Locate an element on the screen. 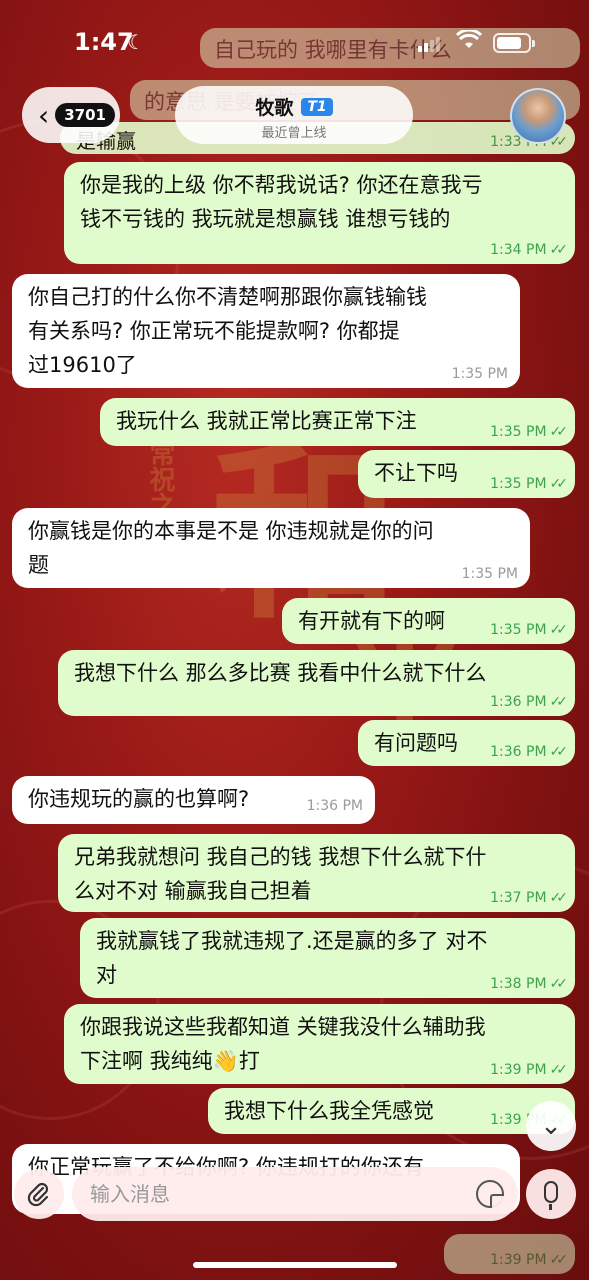 Image resolution: width=589 pixels, height=1280 pixels. message-bubble-outgoing: 有问题吗 1:36 PM ✓✓ is located at coordinates (466, 743).